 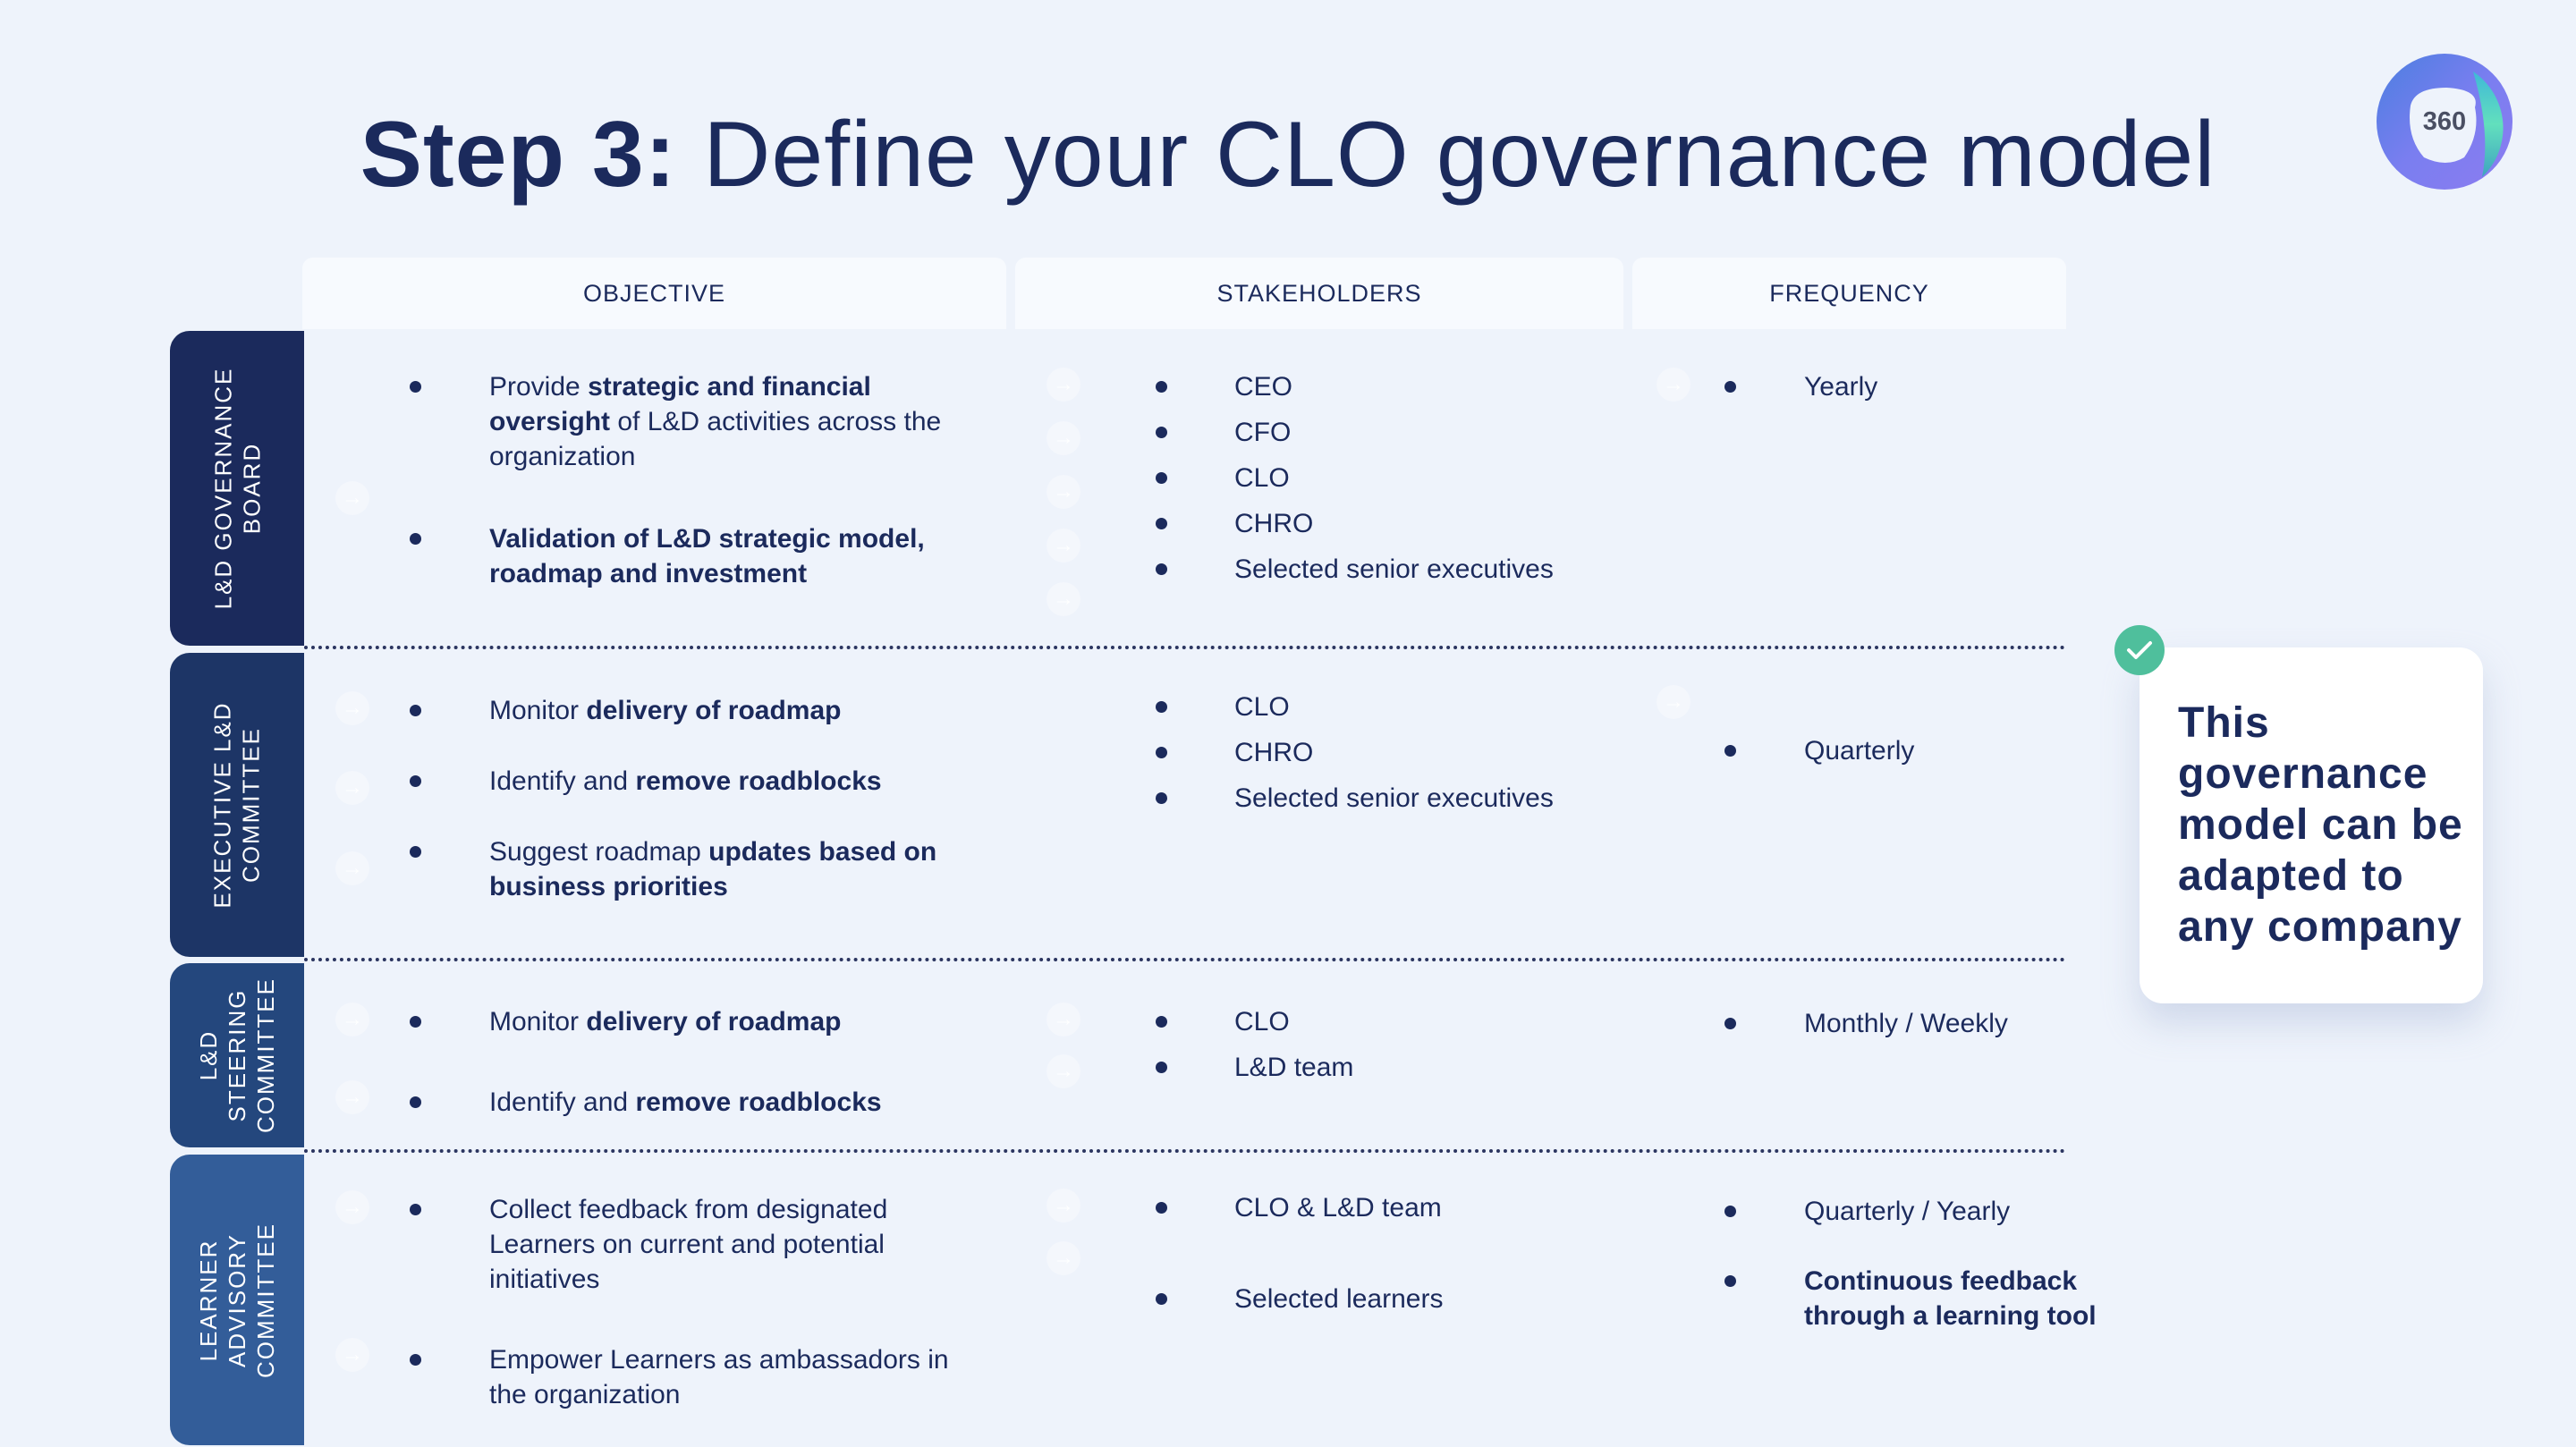 What do you see at coordinates (1319, 293) in the screenshot?
I see `column-header-stakeholders: STAKEHOLDERS` at bounding box center [1319, 293].